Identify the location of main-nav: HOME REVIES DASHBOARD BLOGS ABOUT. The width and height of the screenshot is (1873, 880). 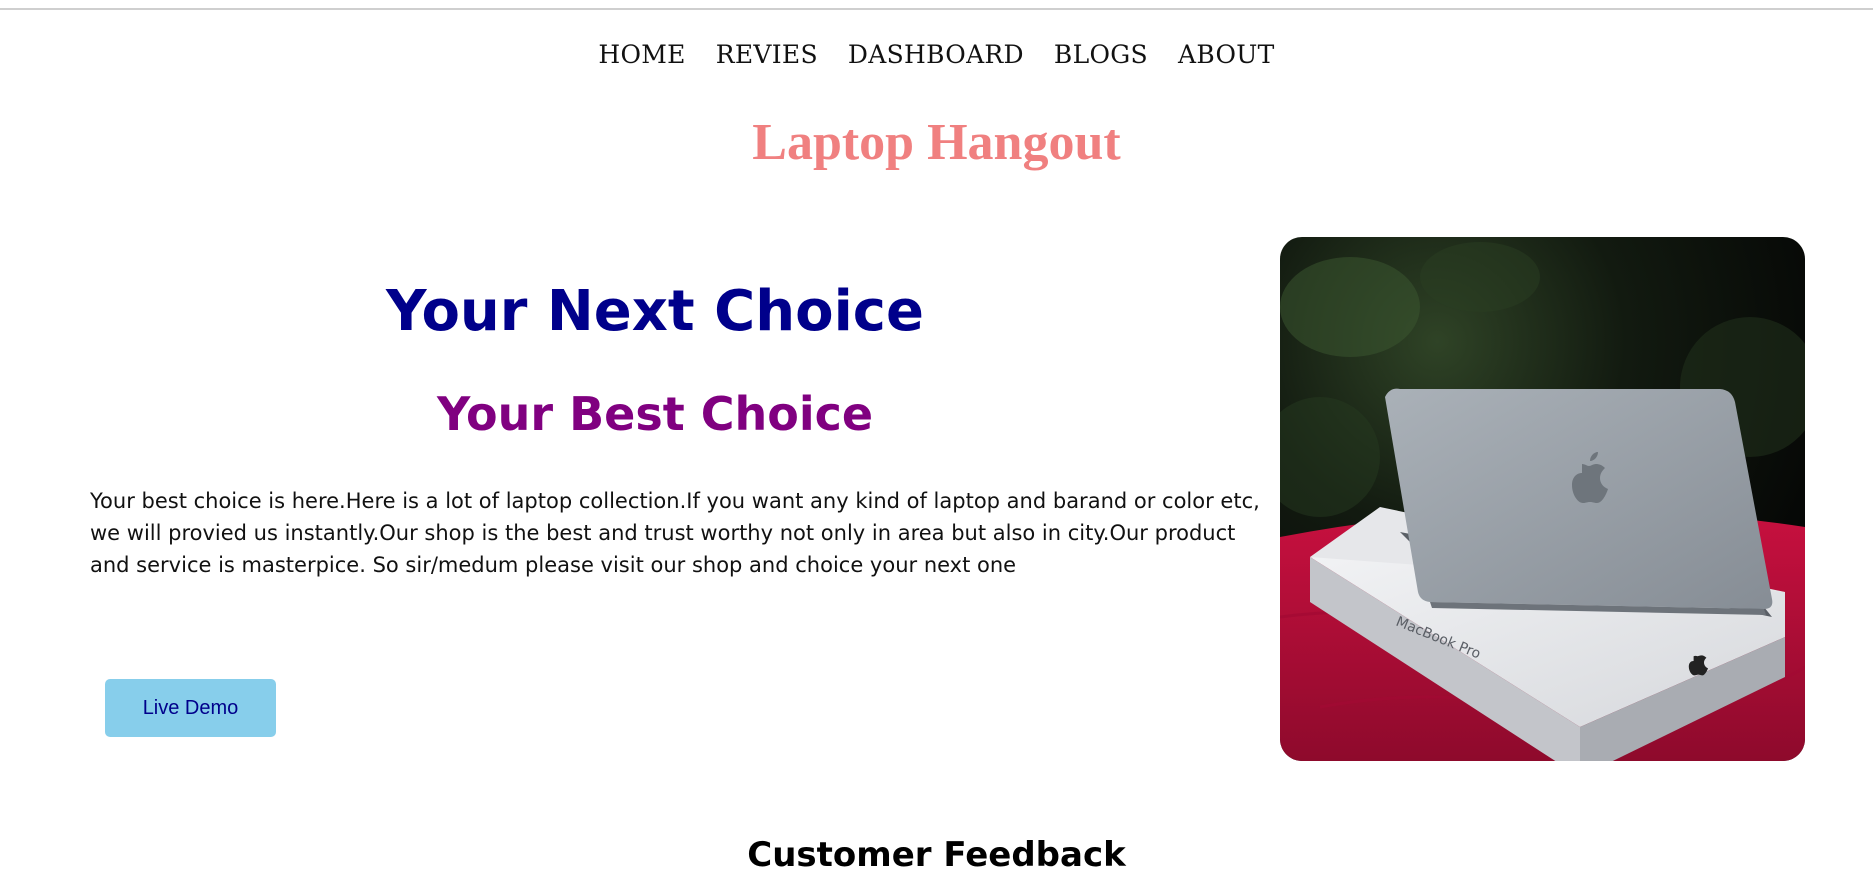
(936, 54).